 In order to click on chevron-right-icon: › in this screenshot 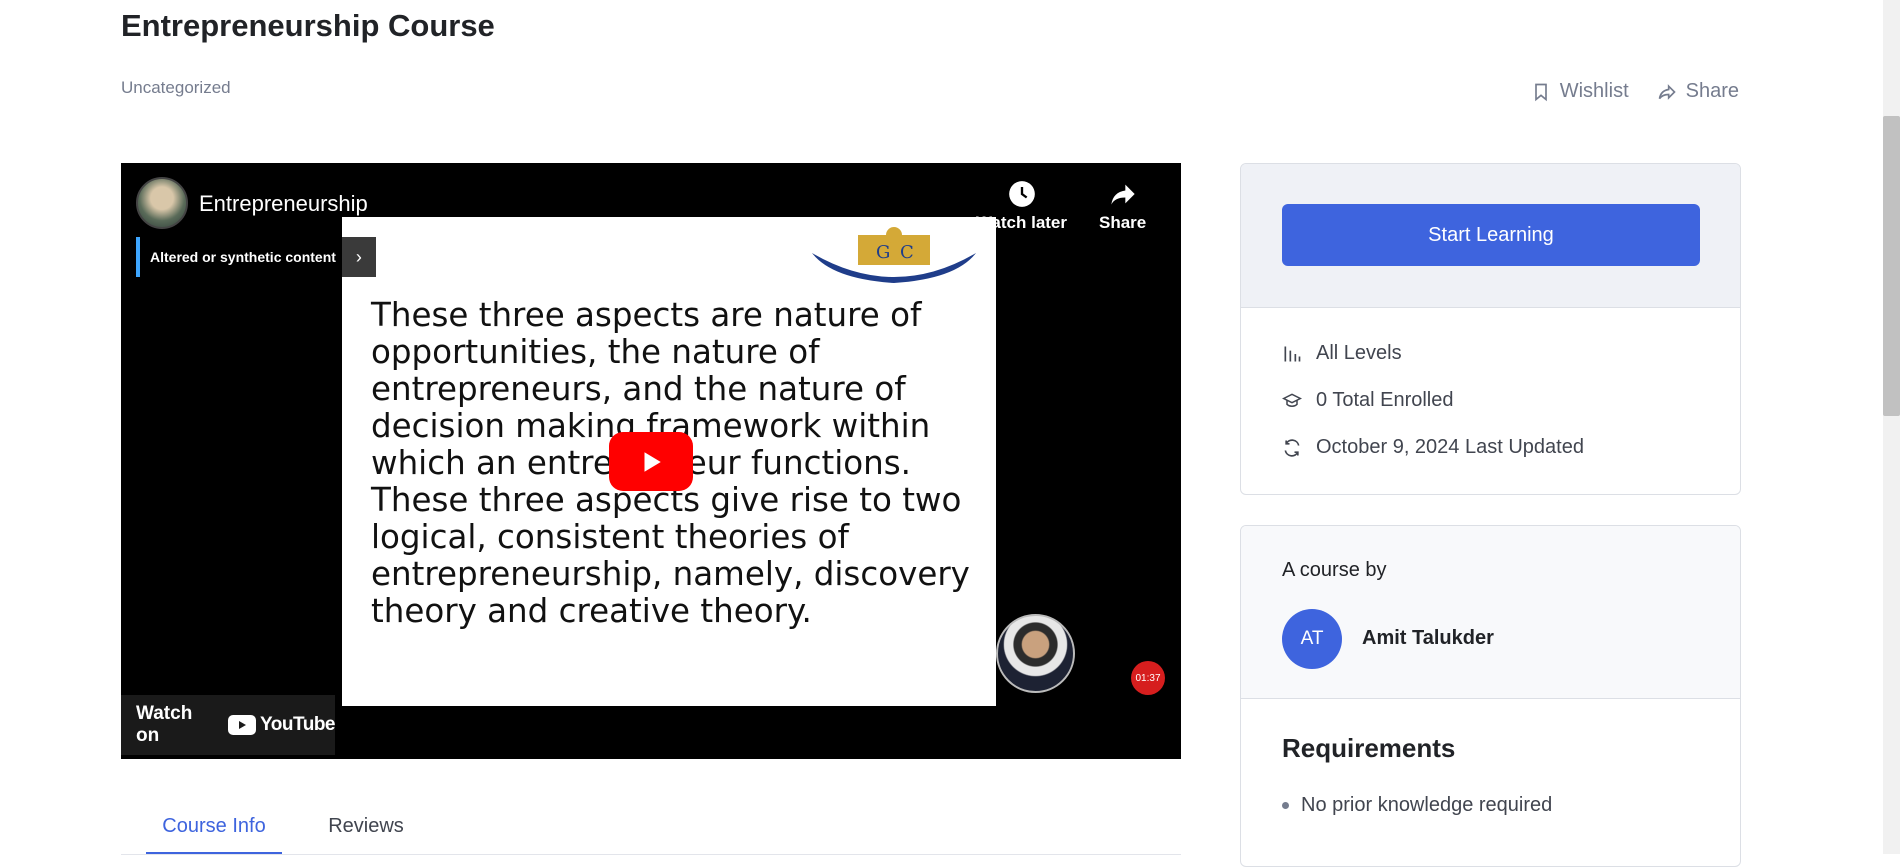, I will do `click(358, 257)`.